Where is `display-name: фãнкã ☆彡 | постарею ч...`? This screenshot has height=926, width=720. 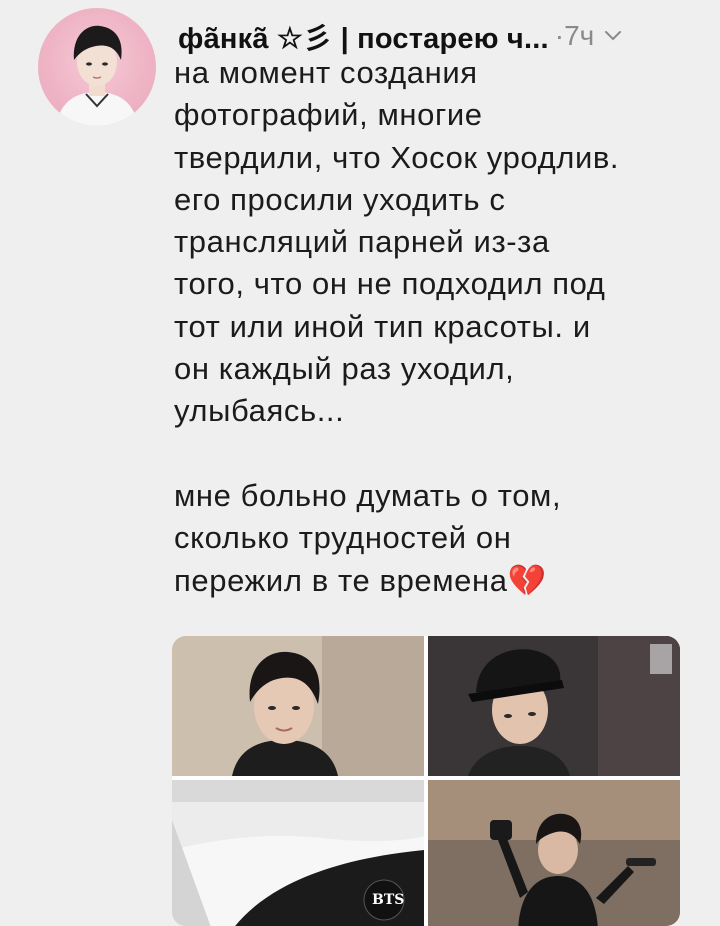
display-name: фãнкã ☆彡 | постарею ч... is located at coordinates (363, 36).